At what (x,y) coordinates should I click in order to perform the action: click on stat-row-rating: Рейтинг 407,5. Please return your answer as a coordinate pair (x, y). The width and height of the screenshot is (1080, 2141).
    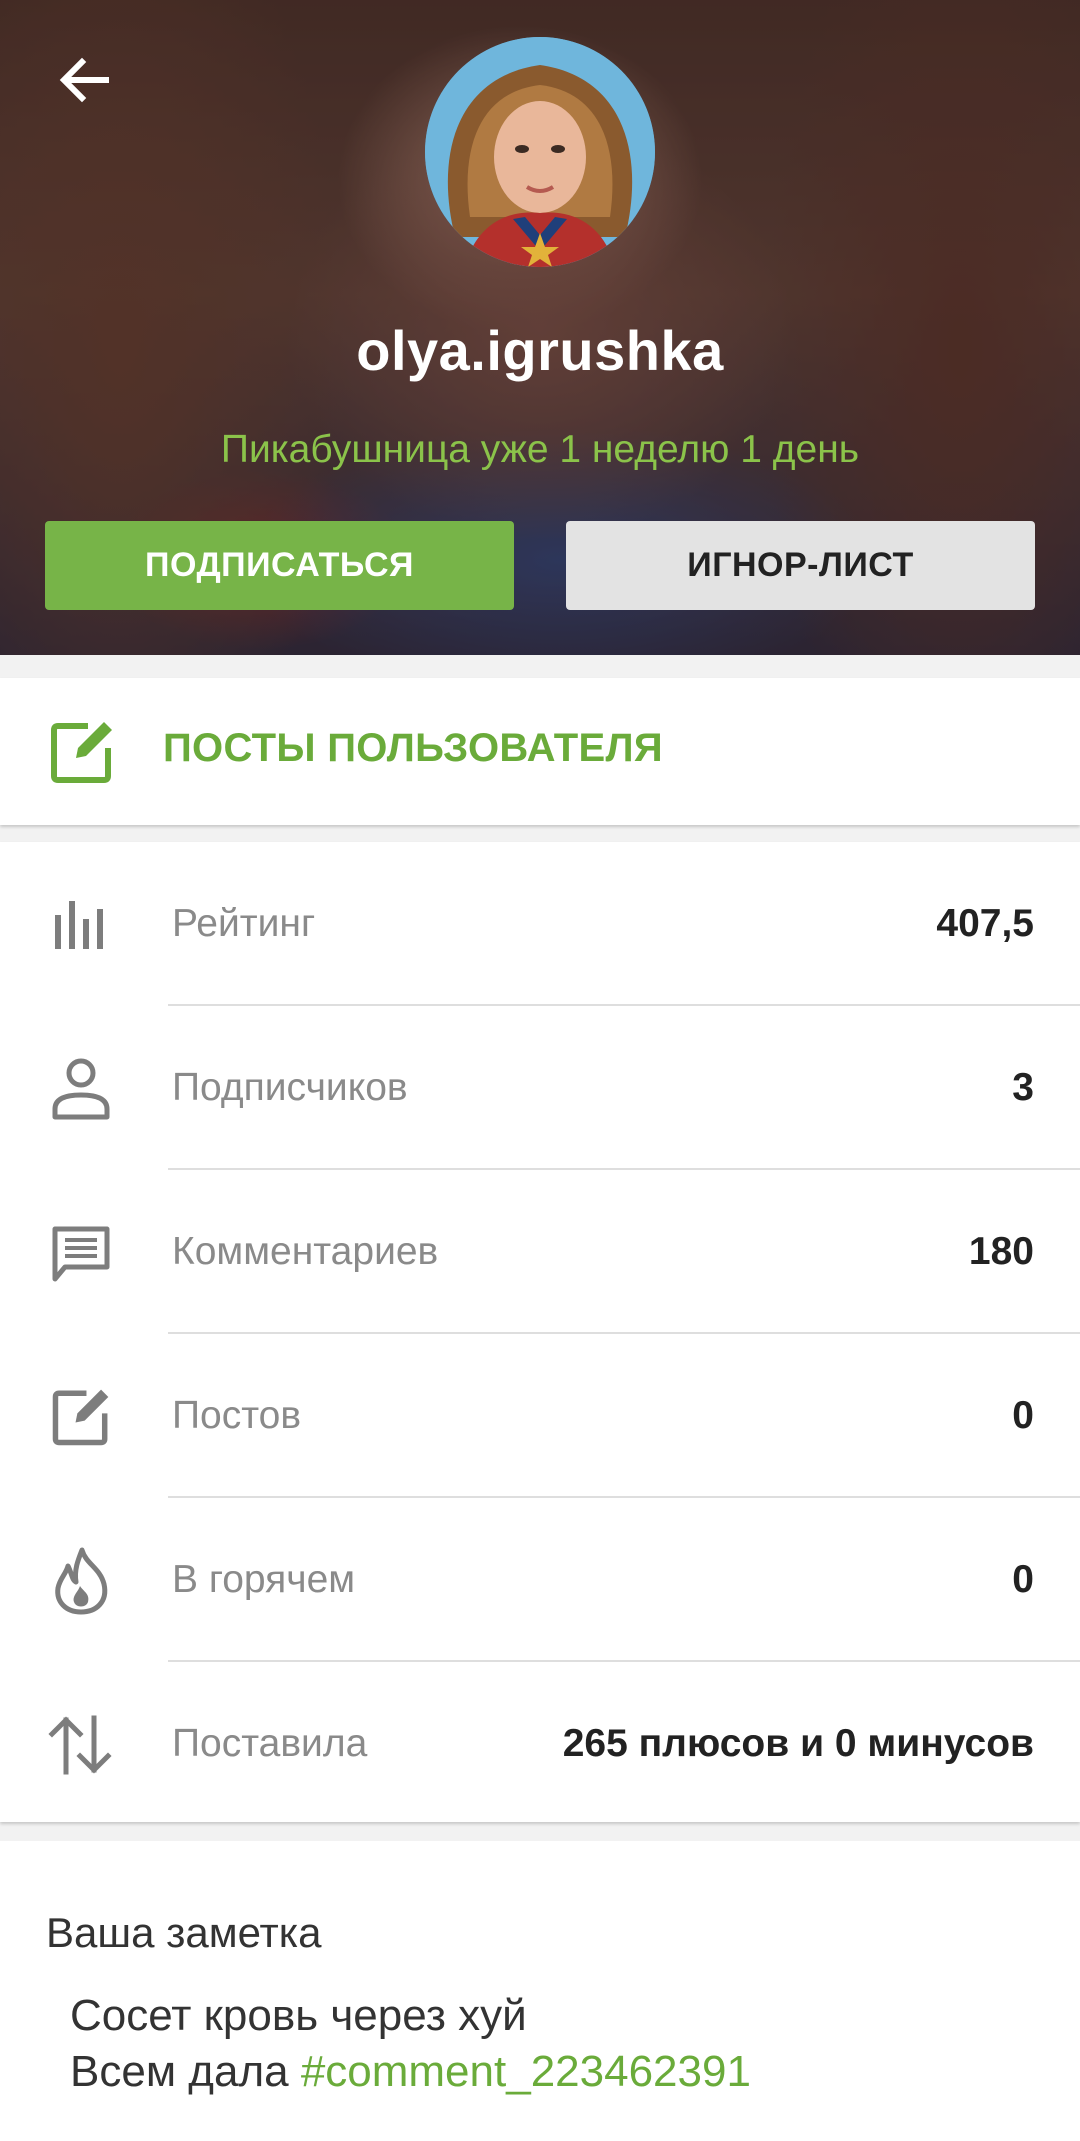
    Looking at the image, I should click on (540, 924).